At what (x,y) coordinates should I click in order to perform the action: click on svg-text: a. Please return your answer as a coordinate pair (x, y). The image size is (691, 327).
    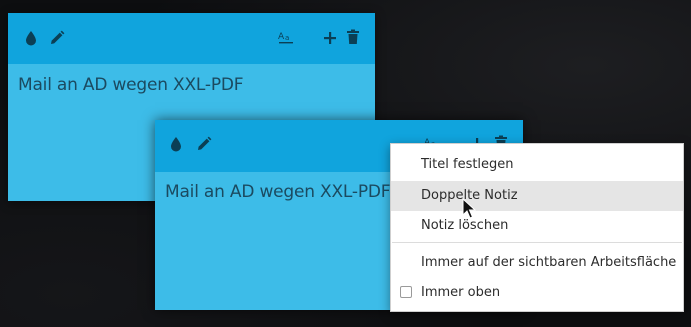
    Looking at the image, I should click on (287, 38).